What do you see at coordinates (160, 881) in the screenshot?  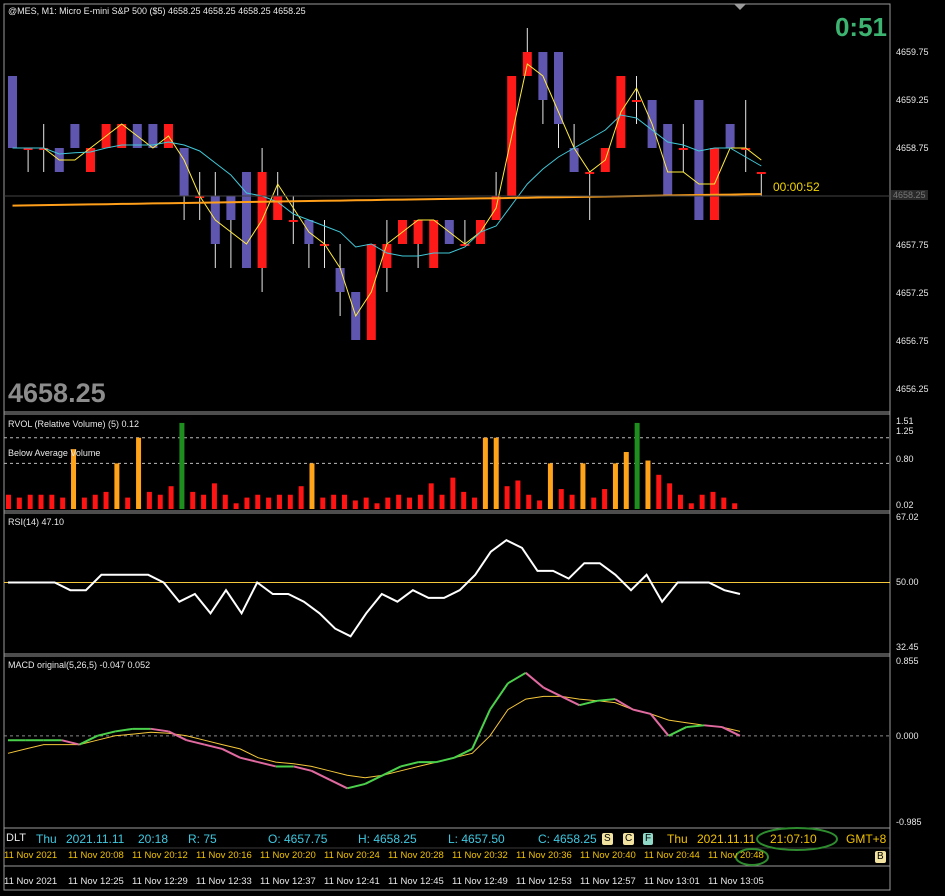 I see `time-axis-label: 11 Nov 12:29` at bounding box center [160, 881].